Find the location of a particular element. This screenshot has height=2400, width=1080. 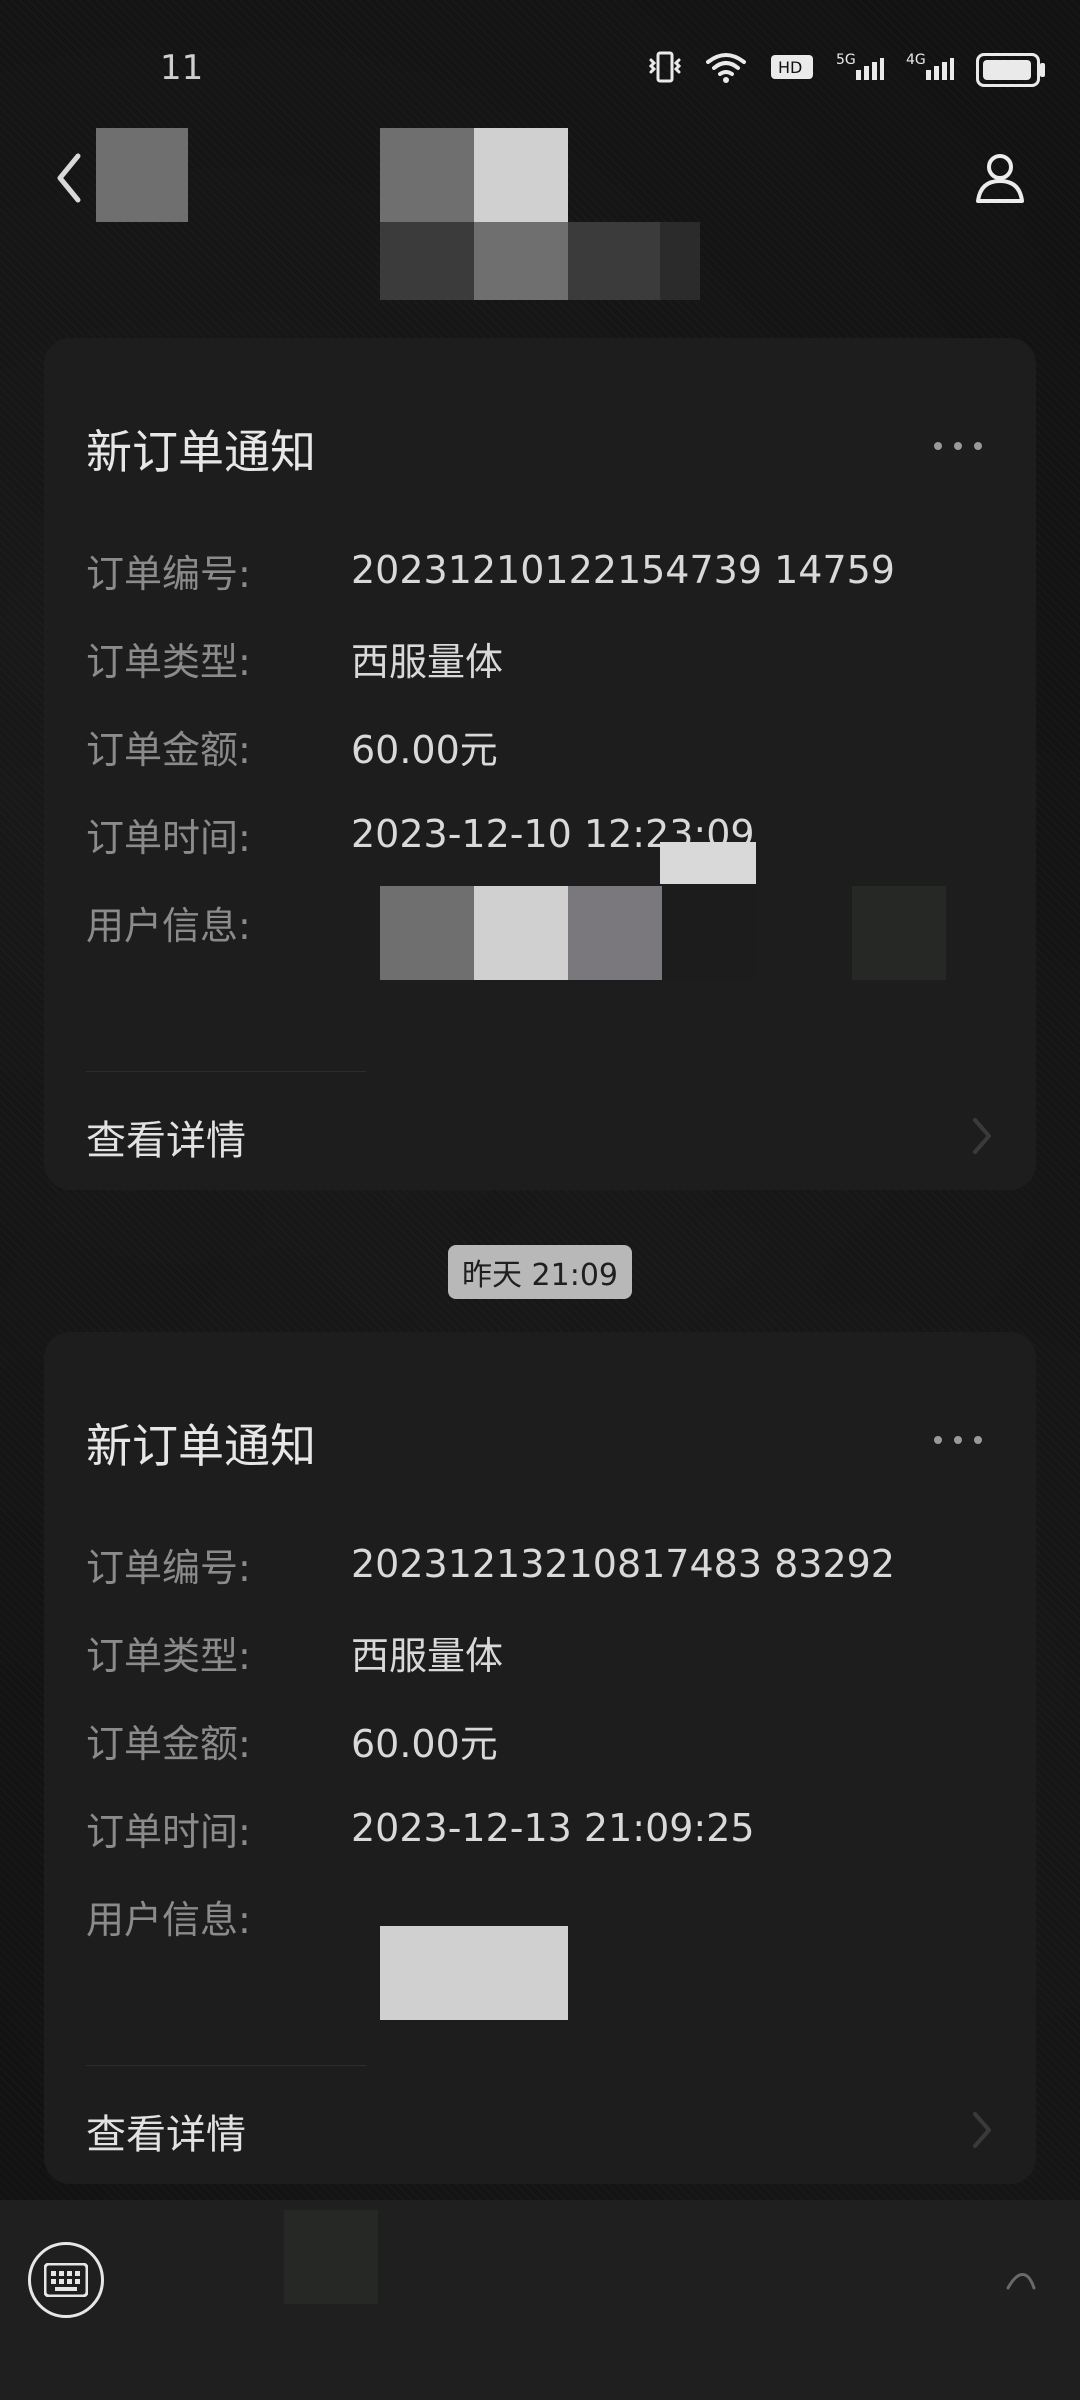

keyboard-icon is located at coordinates (66, 2280).